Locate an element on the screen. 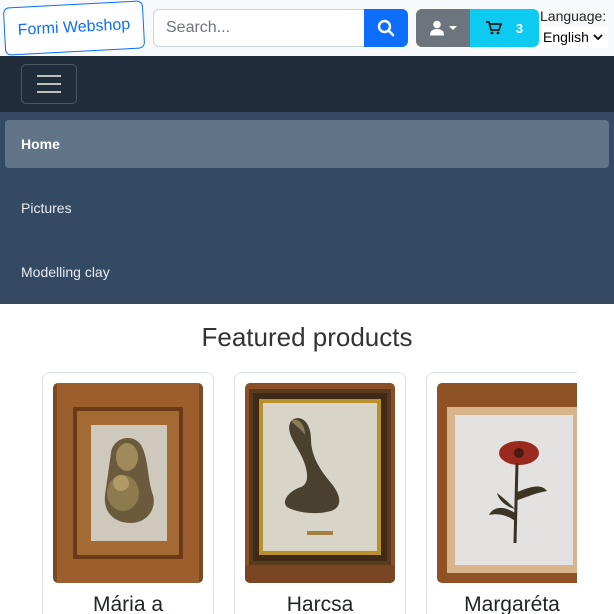 Image resolution: width=614 pixels, height=614 pixels. nav-item-pictures: Pictures is located at coordinates (307, 208).